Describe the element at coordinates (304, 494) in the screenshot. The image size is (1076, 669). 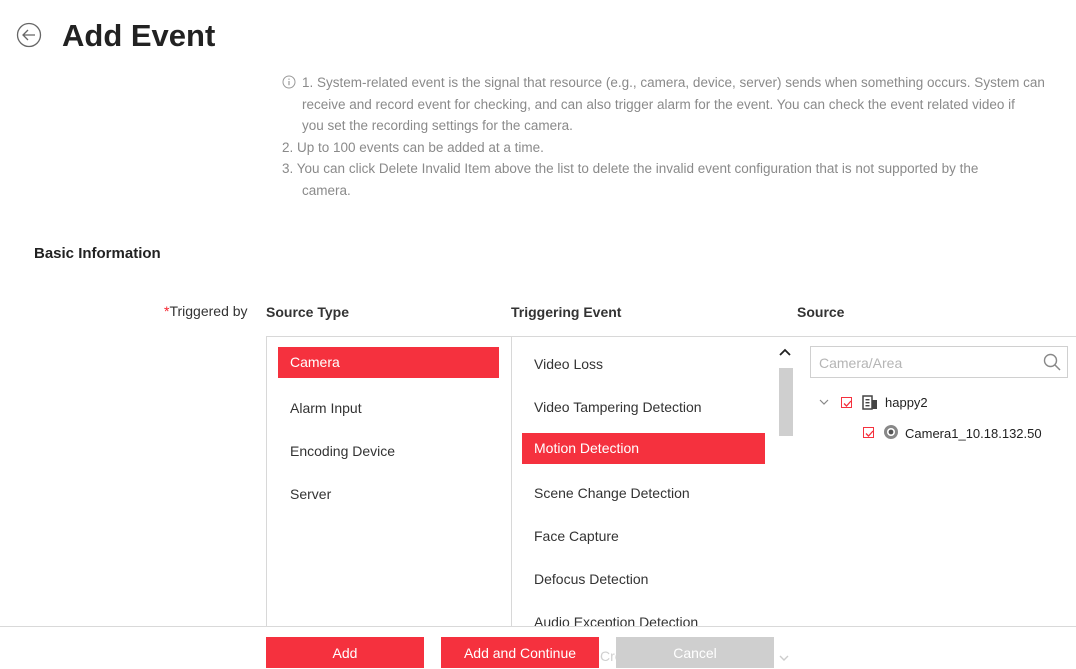
I see `source-type-server: Server` at that location.